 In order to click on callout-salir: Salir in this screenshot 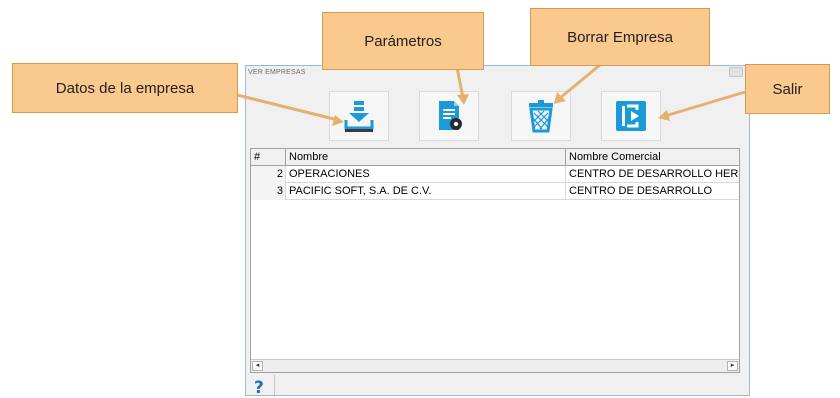, I will do `click(787, 89)`.